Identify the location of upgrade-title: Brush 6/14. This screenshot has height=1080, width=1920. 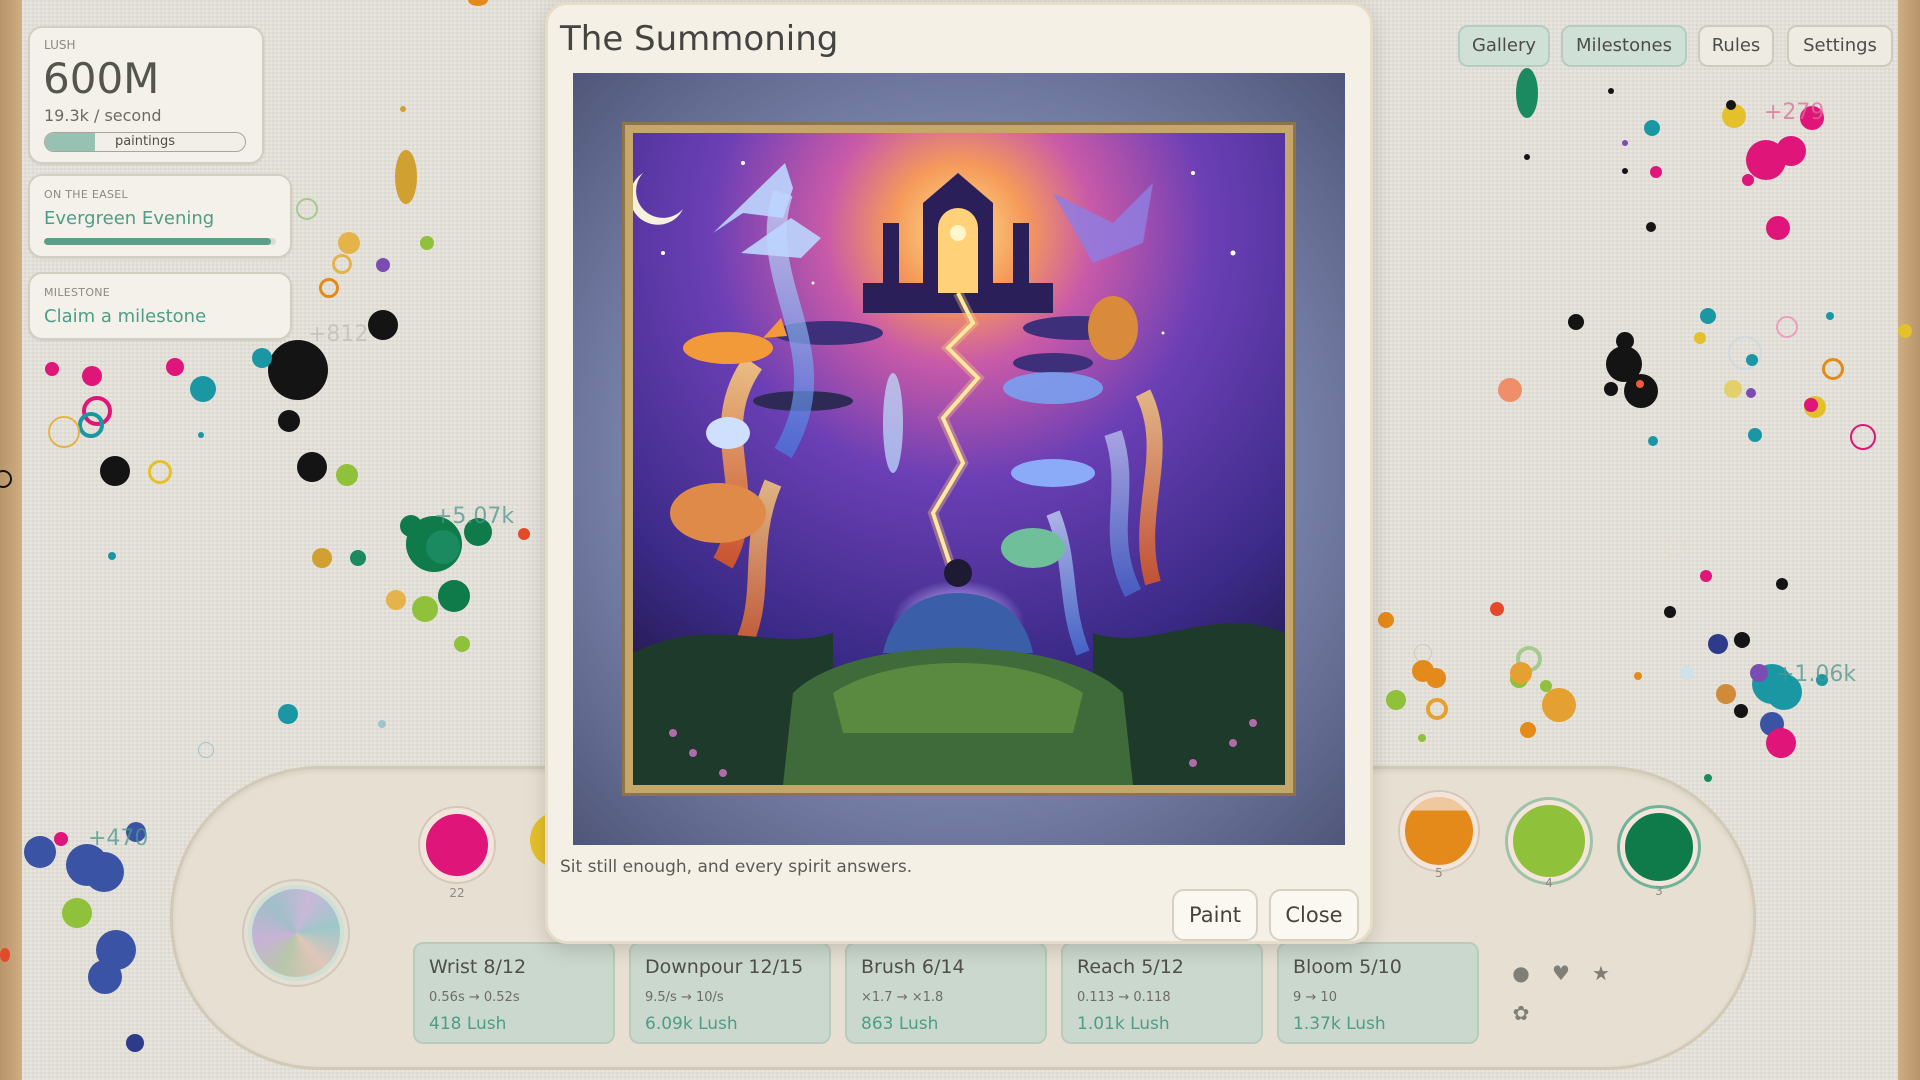
(913, 967).